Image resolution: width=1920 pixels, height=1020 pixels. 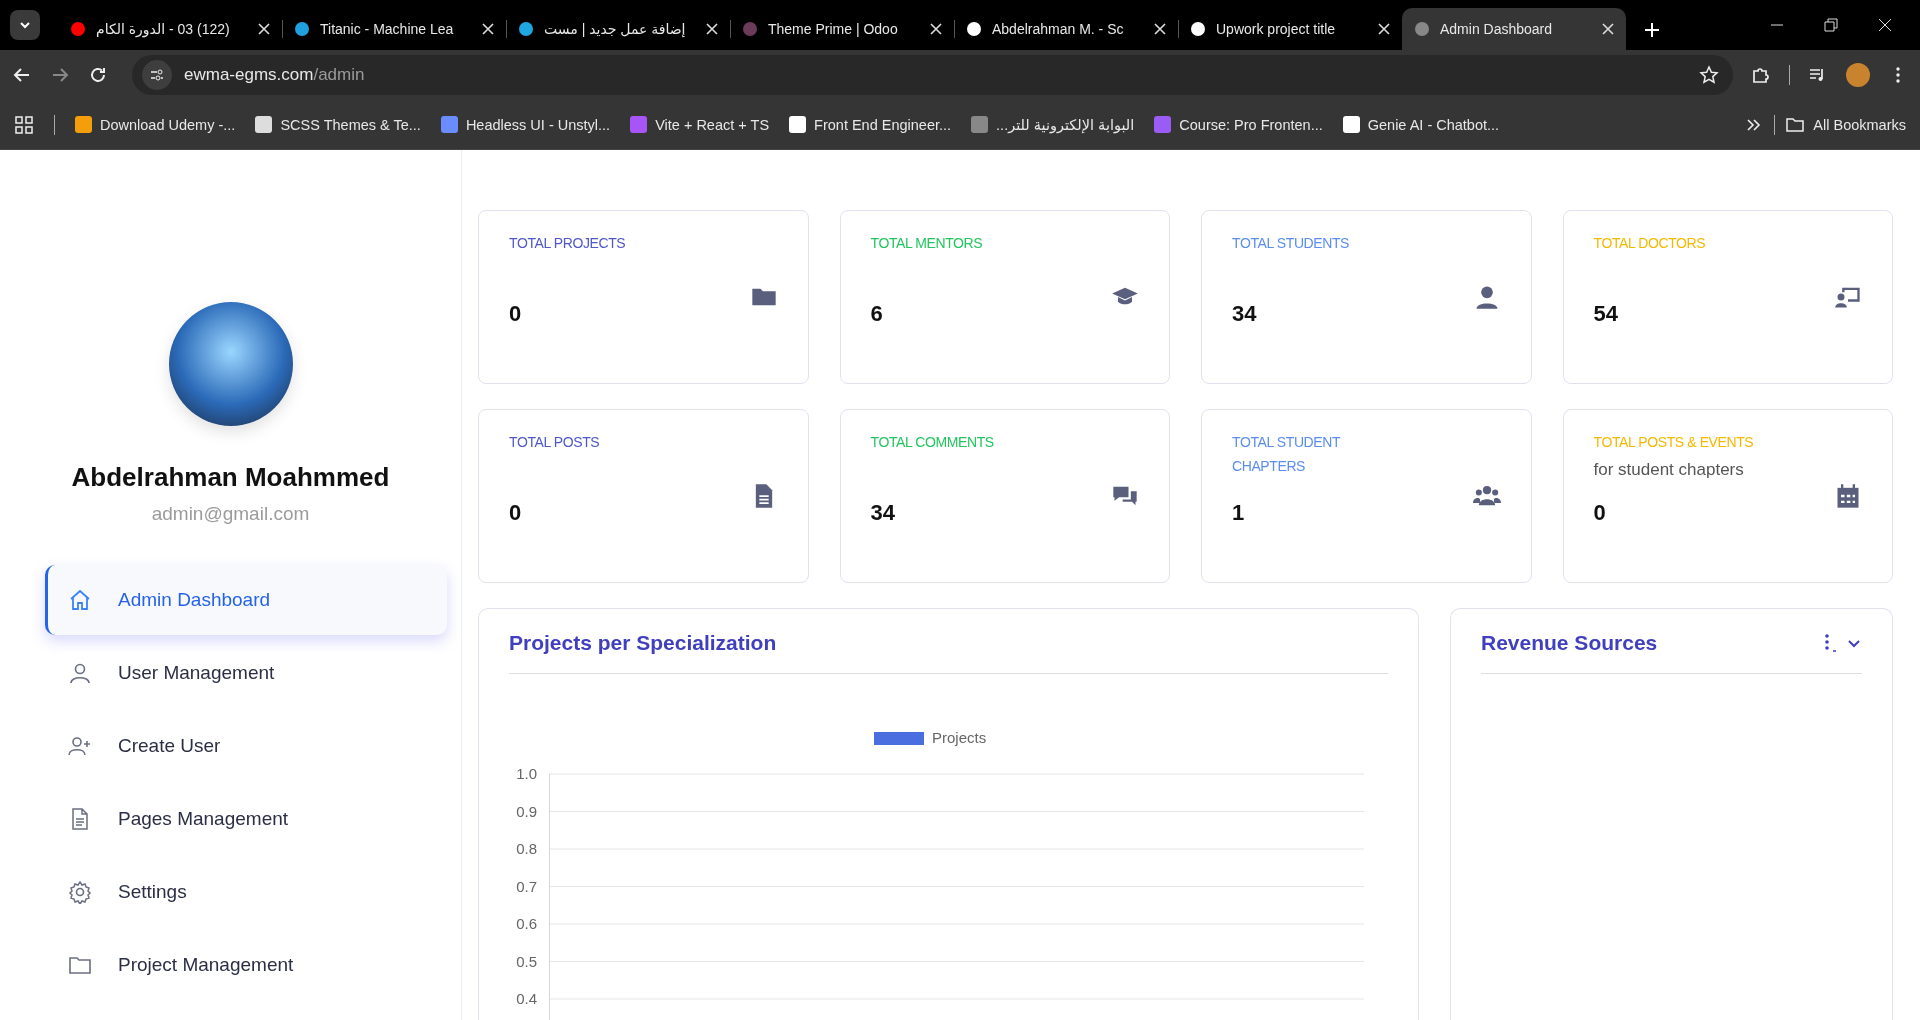 What do you see at coordinates (526, 961) in the screenshot?
I see `y-tick-label: 0.5` at bounding box center [526, 961].